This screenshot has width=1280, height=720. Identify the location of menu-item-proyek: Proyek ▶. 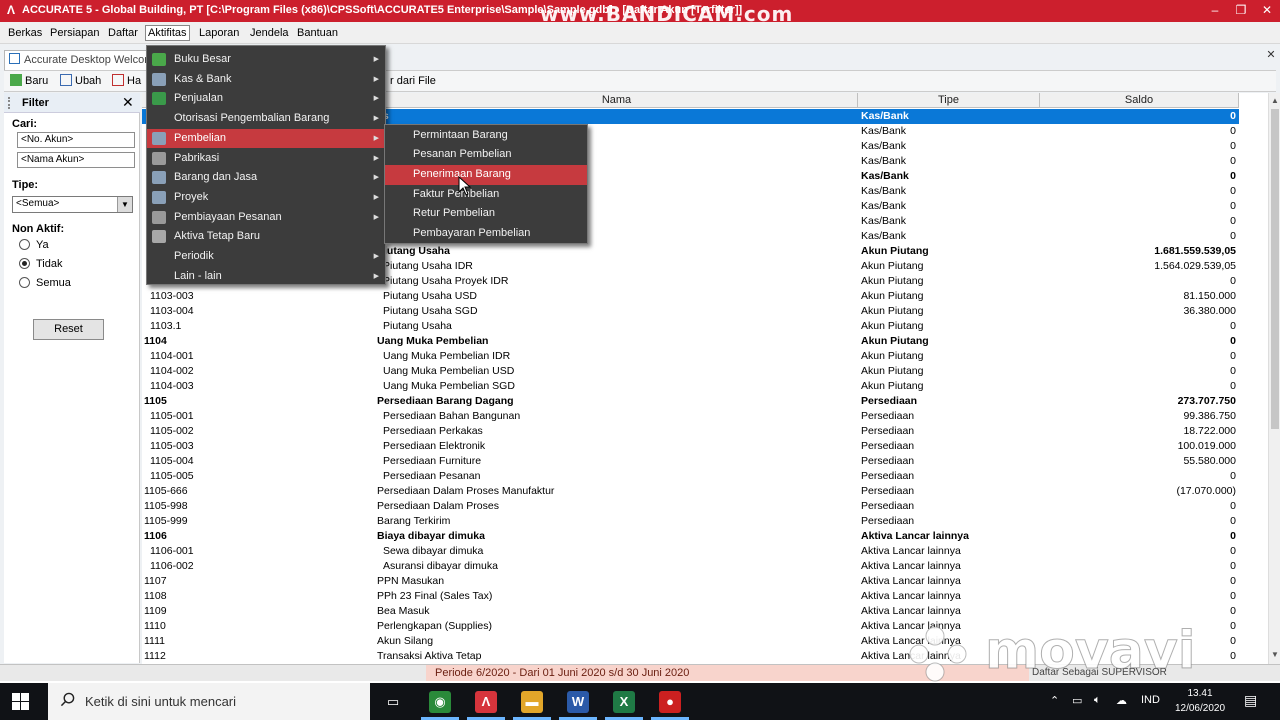
(266, 198).